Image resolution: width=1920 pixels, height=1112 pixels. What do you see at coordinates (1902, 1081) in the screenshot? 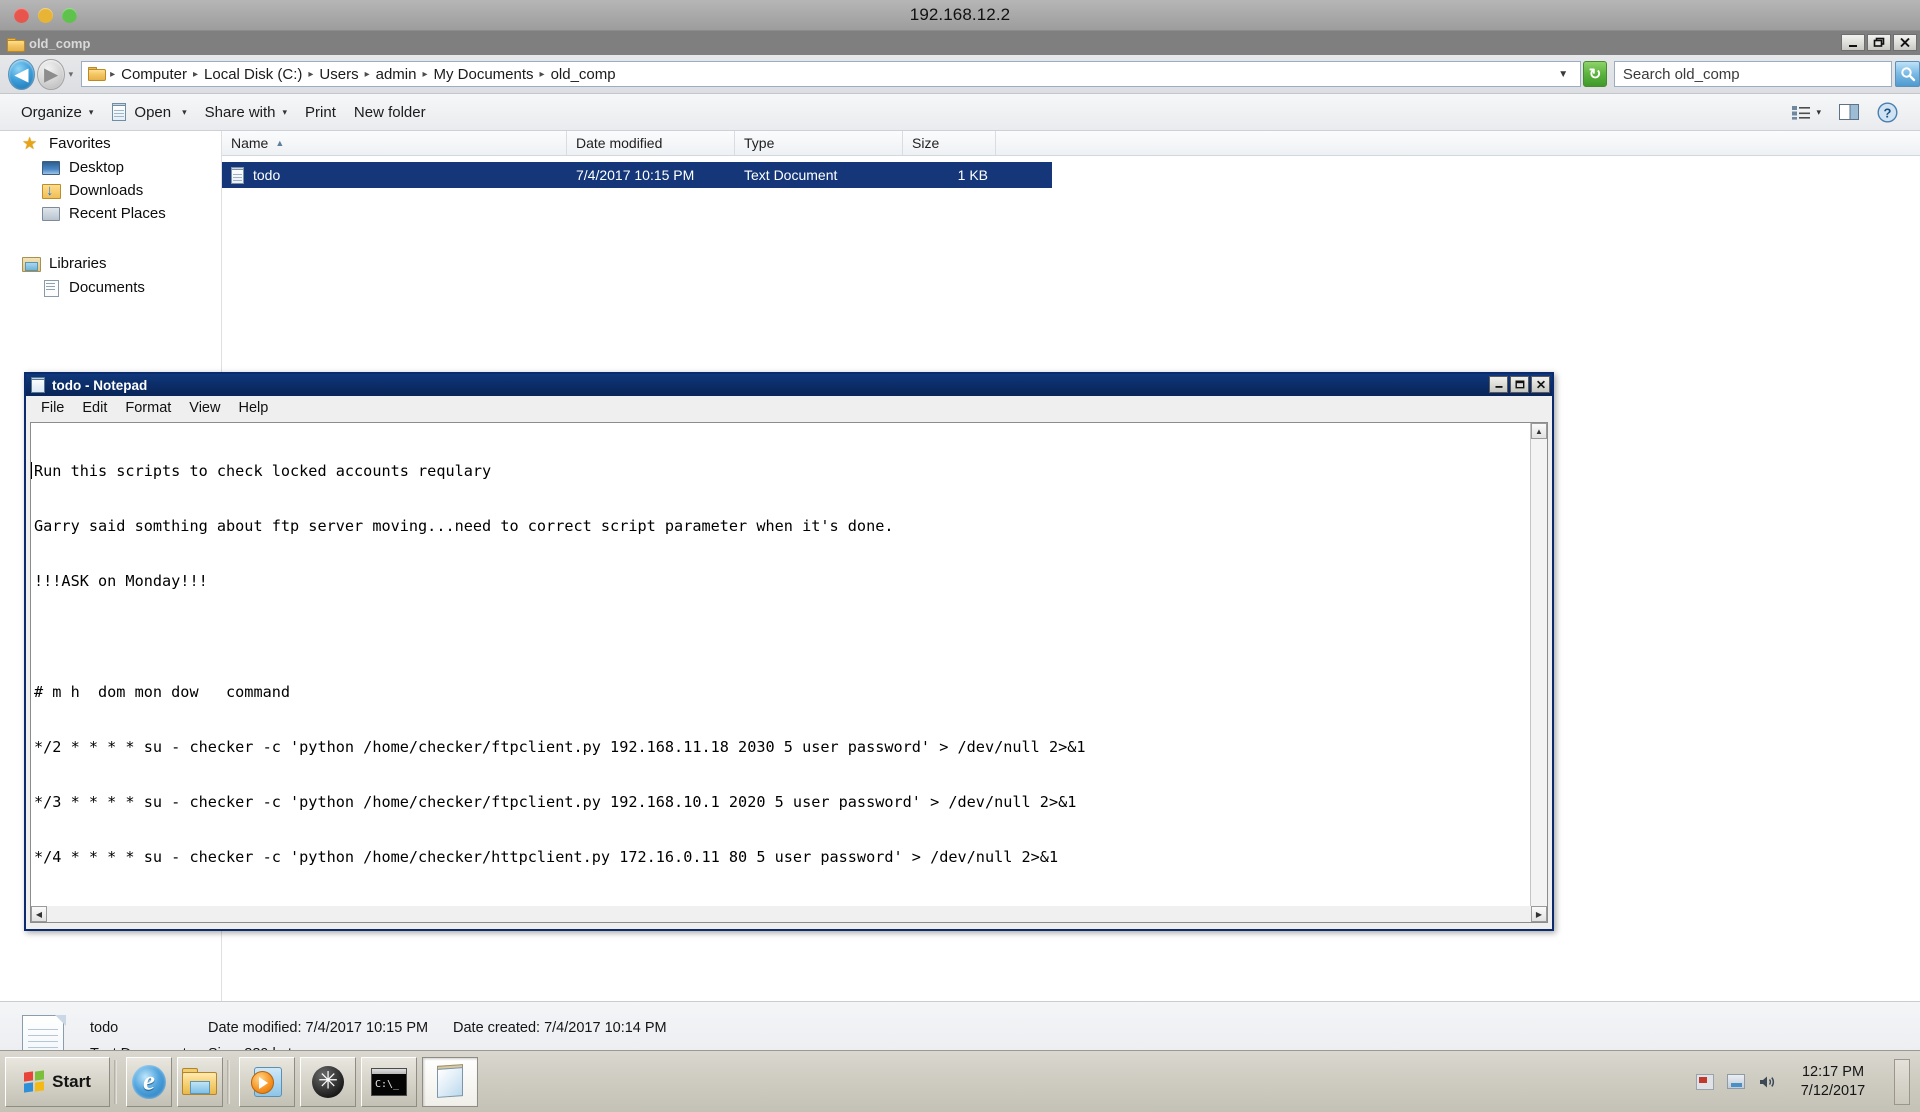
I see `show-desktop-button` at bounding box center [1902, 1081].